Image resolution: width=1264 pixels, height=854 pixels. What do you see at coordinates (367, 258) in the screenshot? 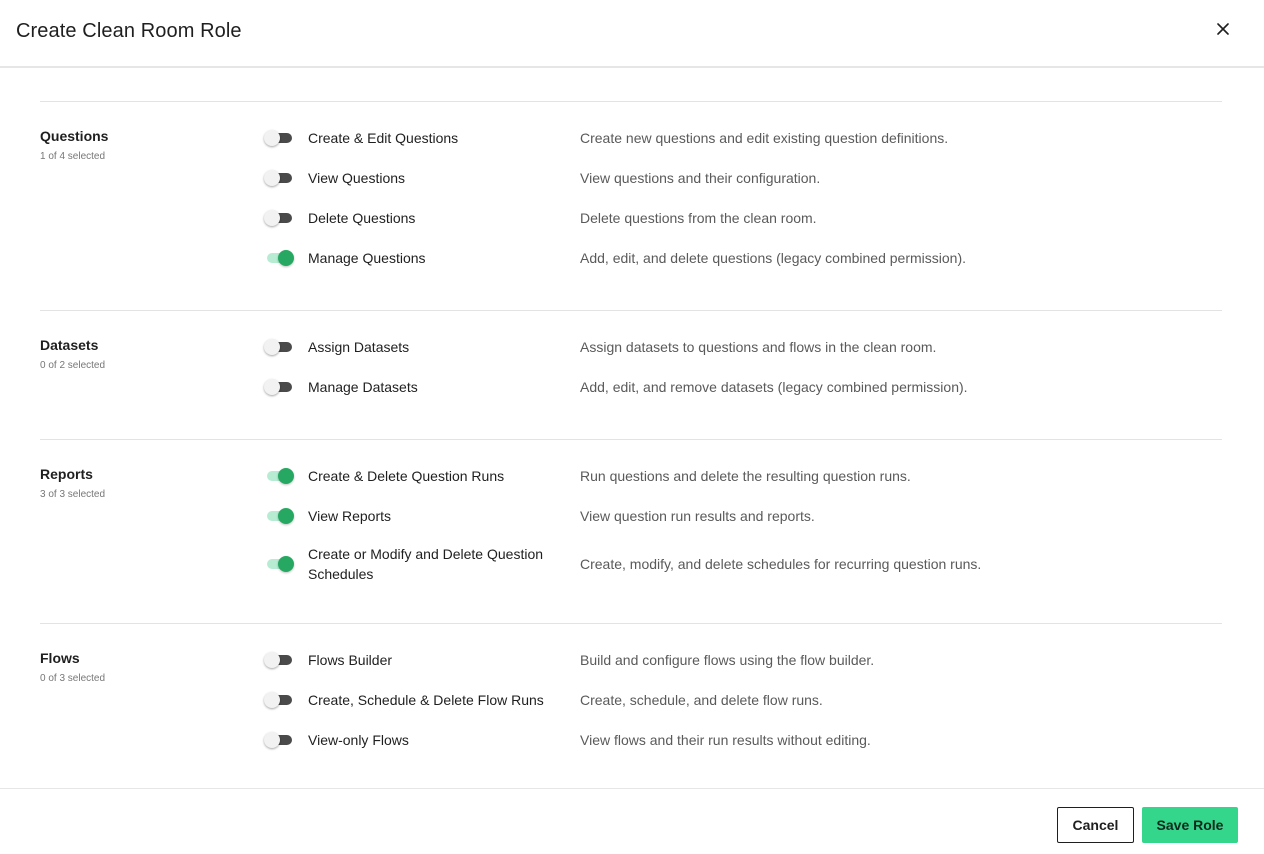
I see `permission-label: Manage Questions` at bounding box center [367, 258].